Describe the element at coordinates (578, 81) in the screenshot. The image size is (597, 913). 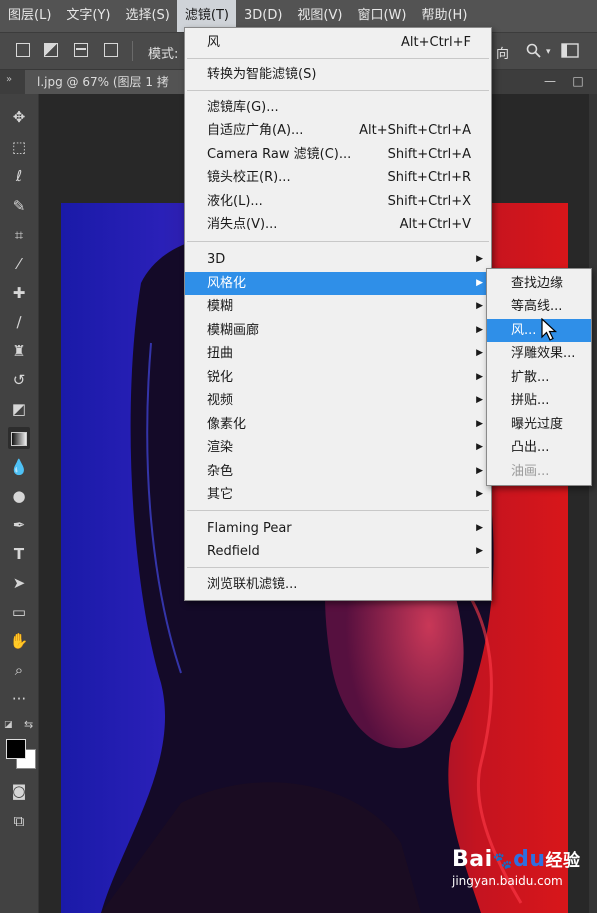
I see `maximize-icon: □` at that location.